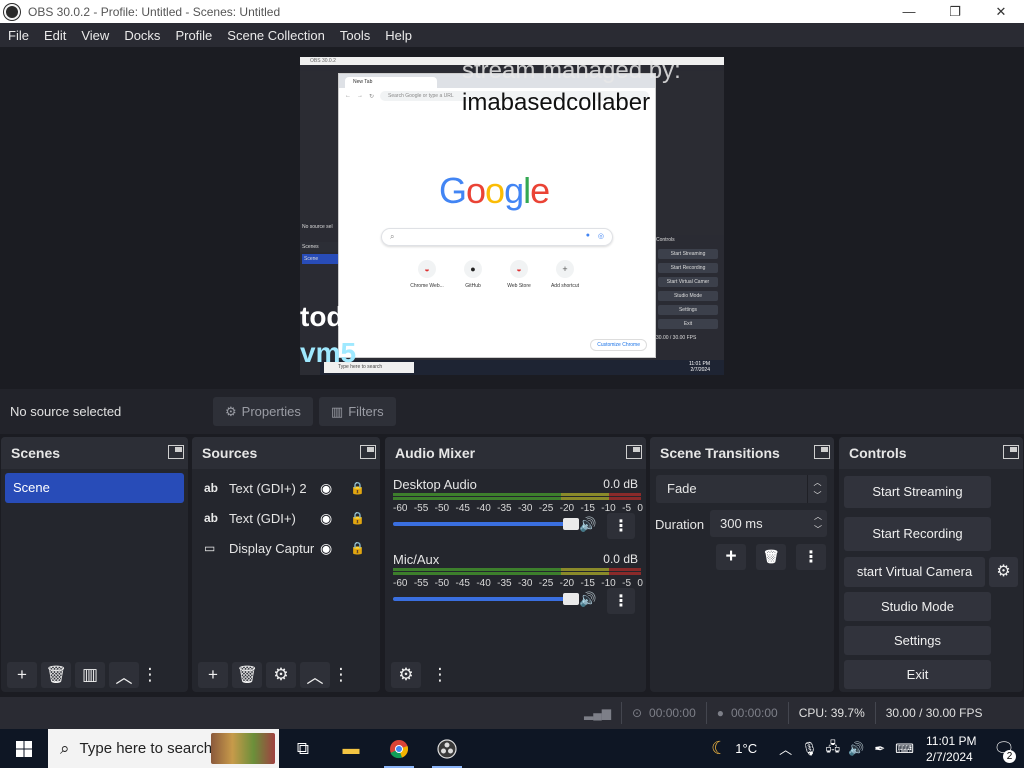  I want to click on exit-button: Exit, so click(917, 674).